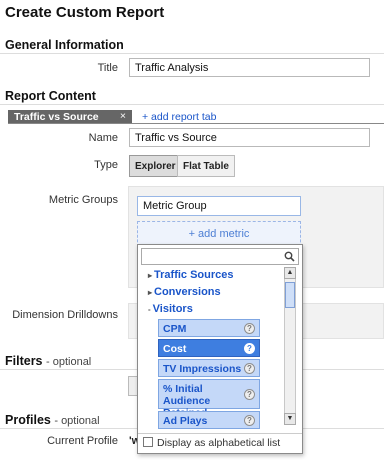 The width and height of the screenshot is (384, 460). What do you see at coordinates (209, 348) in the screenshot?
I see `metric-item-cost: Cost ?` at bounding box center [209, 348].